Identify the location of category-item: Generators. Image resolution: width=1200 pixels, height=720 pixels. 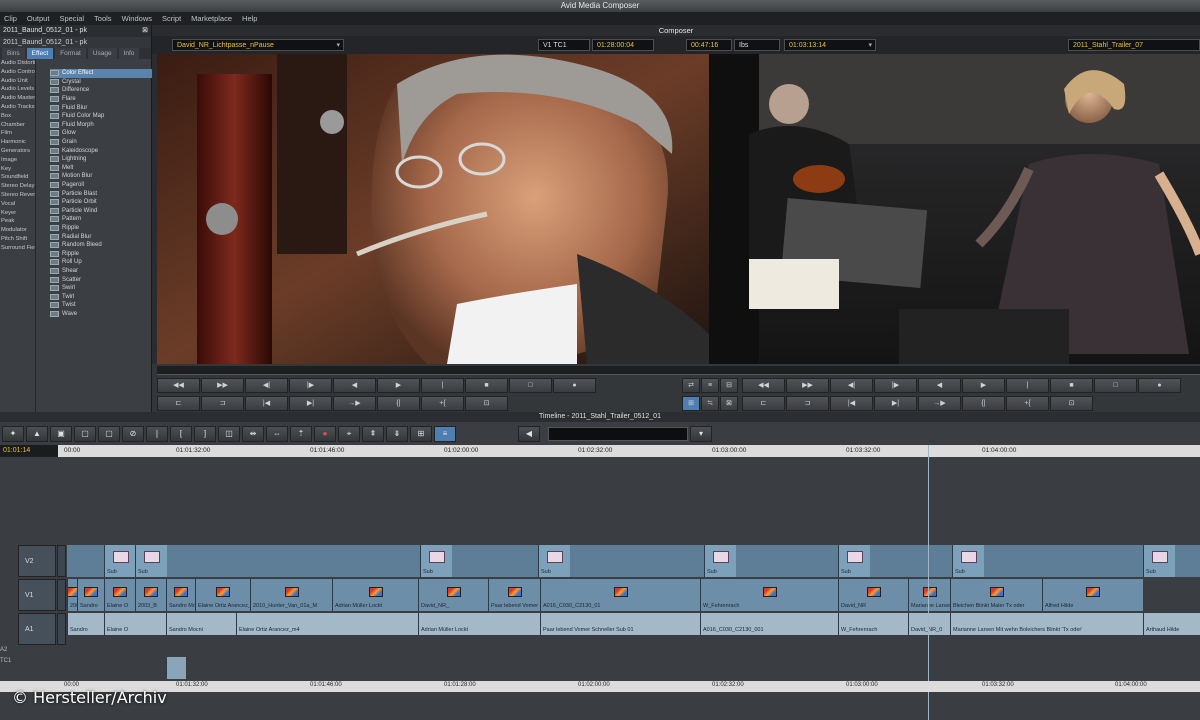
(17, 151).